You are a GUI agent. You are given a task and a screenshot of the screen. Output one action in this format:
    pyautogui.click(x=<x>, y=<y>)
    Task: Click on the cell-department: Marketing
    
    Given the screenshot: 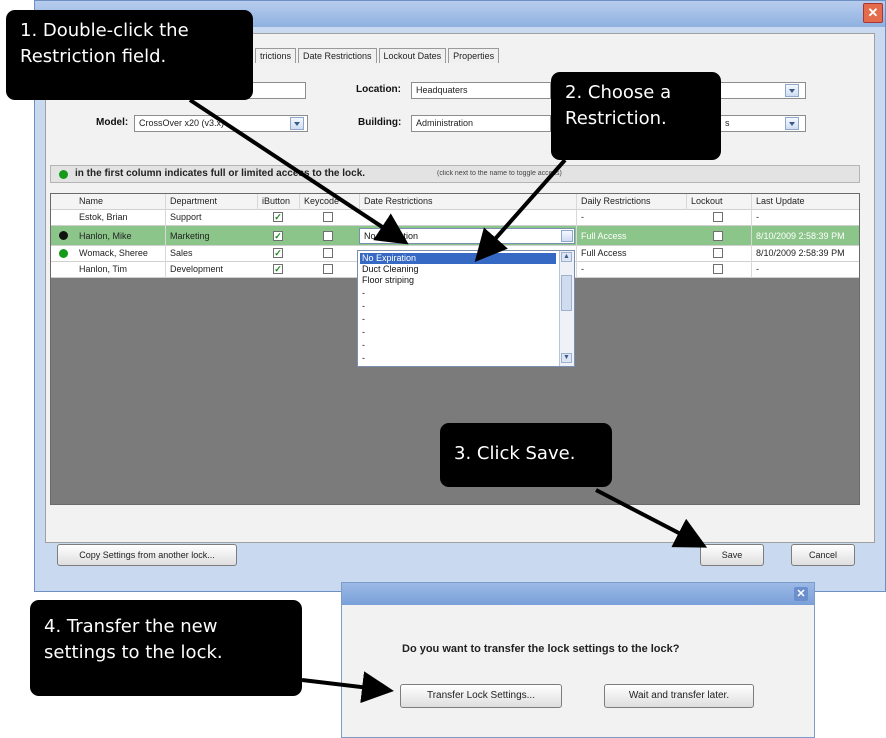 What is the action you would take?
    pyautogui.click(x=211, y=236)
    